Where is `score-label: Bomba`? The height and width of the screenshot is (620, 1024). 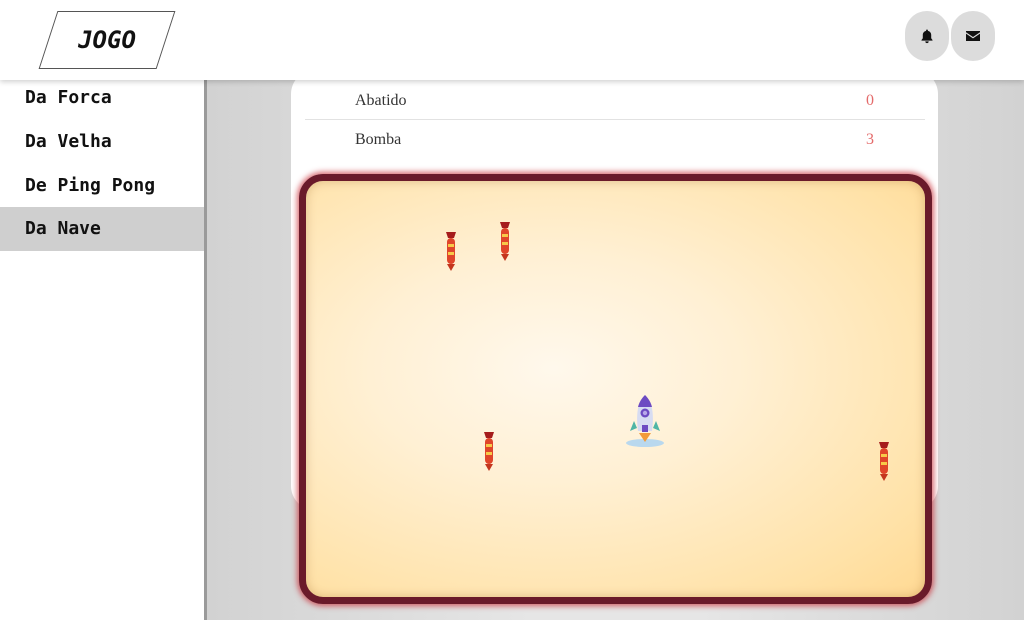
score-label: Bomba is located at coordinates (378, 139).